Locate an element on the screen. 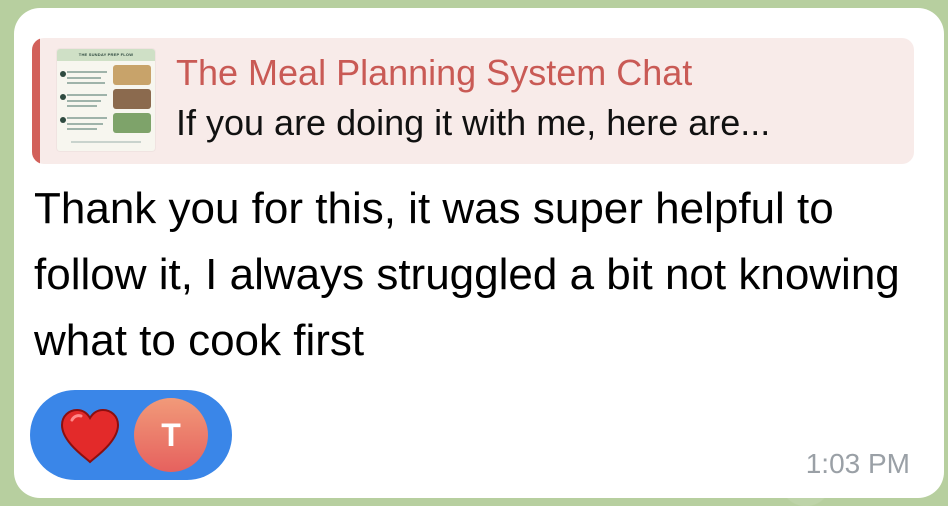 The width and height of the screenshot is (948, 506). avatar-initial: T is located at coordinates (171, 434).